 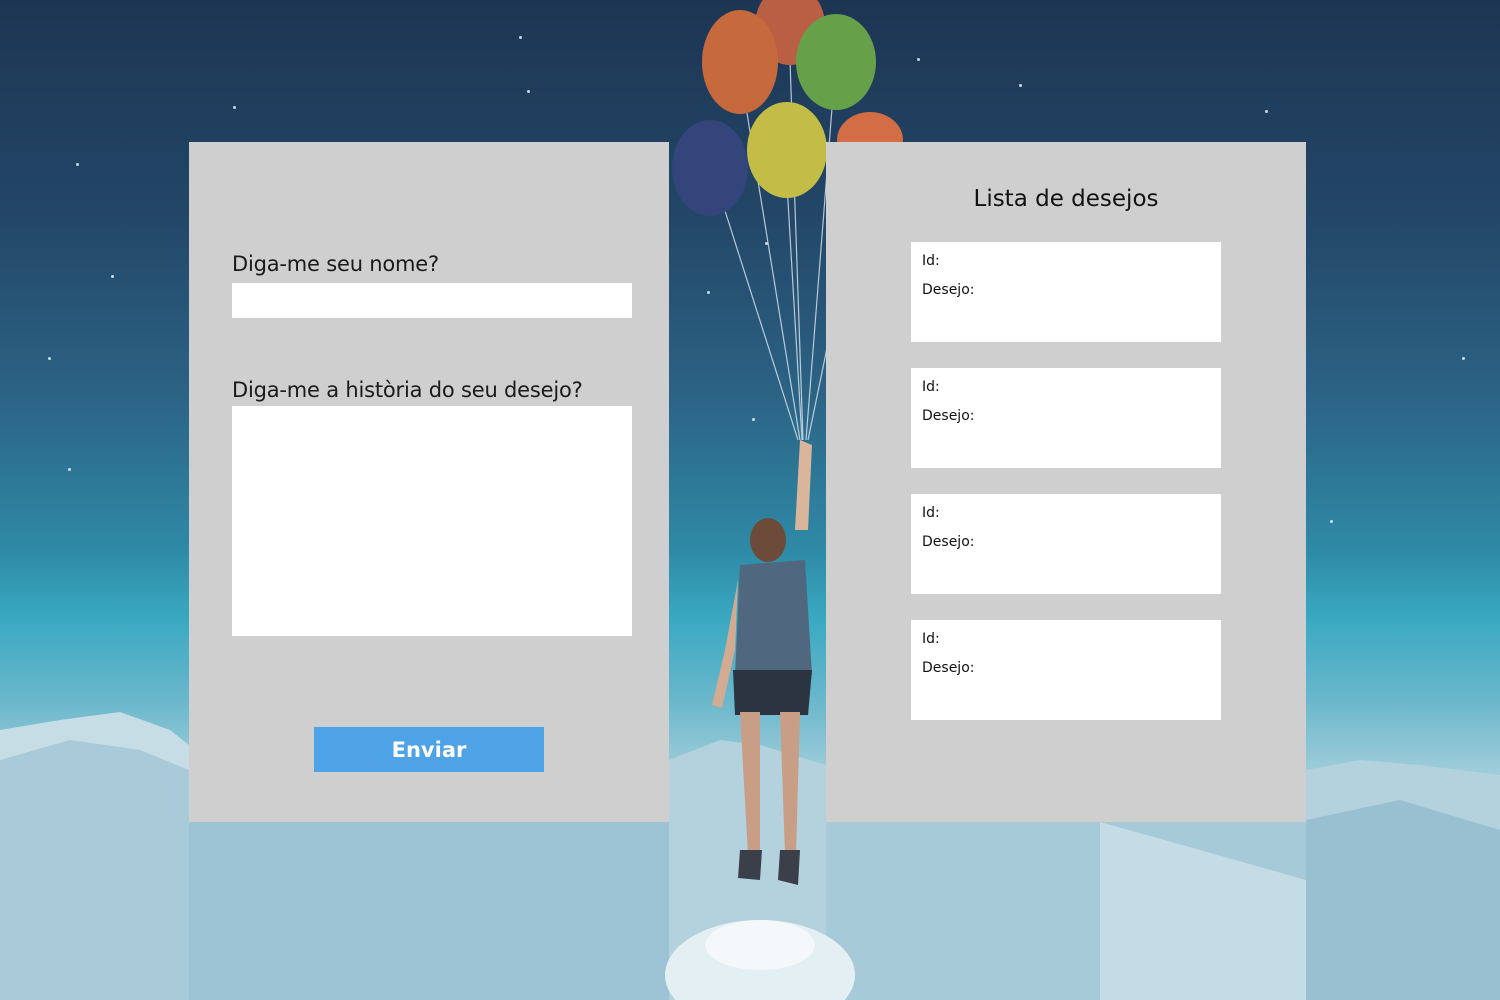 I want to click on name-input, so click(x=432, y=300).